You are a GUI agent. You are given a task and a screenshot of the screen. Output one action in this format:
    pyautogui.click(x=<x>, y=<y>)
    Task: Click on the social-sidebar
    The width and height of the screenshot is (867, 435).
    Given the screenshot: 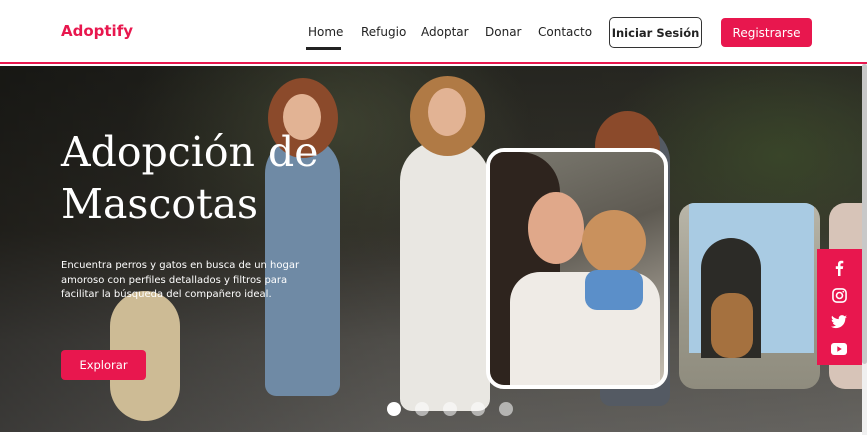 What is the action you would take?
    pyautogui.click(x=839, y=307)
    